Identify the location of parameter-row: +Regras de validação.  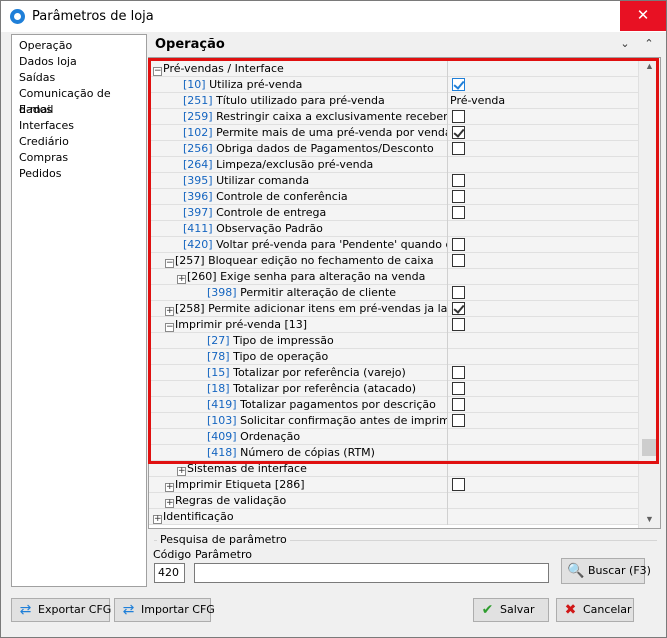
(393, 501).